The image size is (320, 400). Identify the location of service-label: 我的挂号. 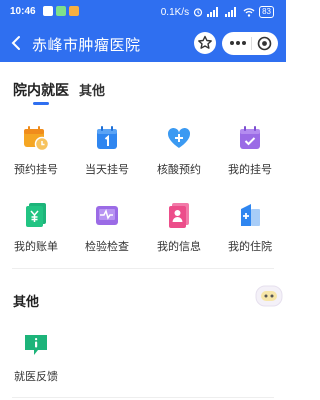
(250, 169).